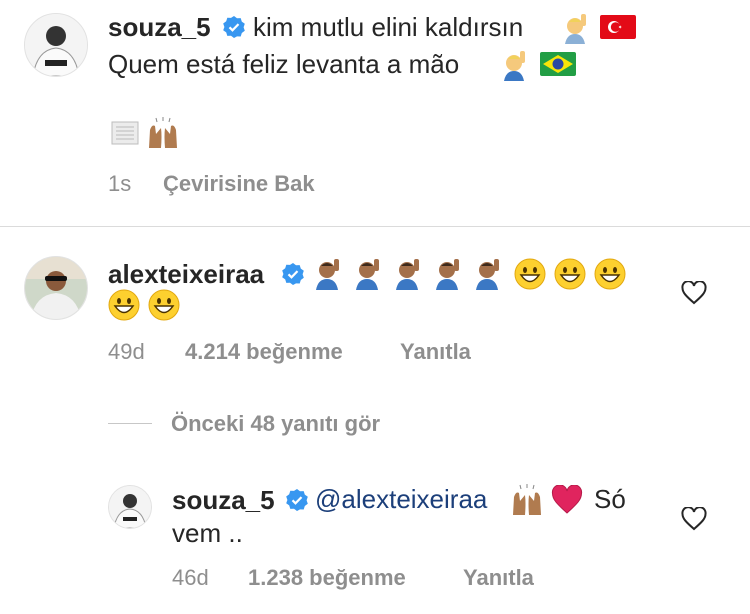 The image size is (750, 614). Describe the element at coordinates (207, 533) in the screenshot. I see `comment-text-line2: vem ..` at that location.